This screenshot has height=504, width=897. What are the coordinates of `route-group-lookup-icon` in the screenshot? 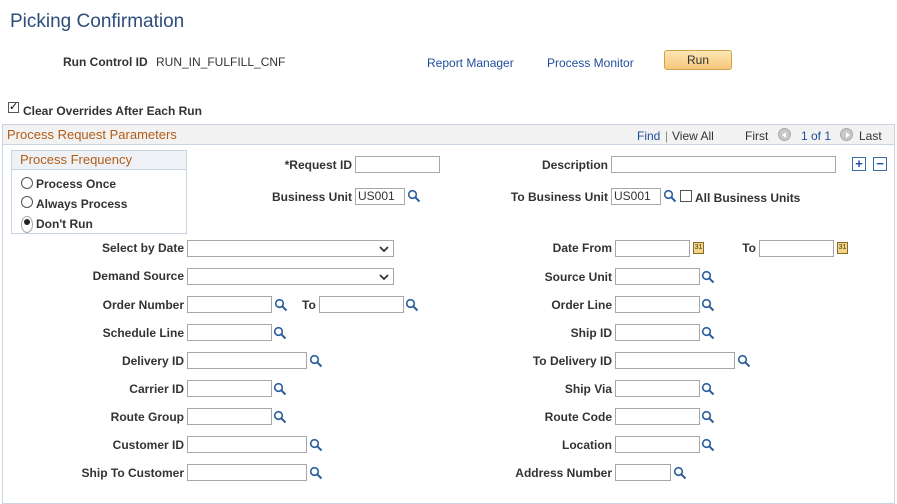 It's located at (280, 417).